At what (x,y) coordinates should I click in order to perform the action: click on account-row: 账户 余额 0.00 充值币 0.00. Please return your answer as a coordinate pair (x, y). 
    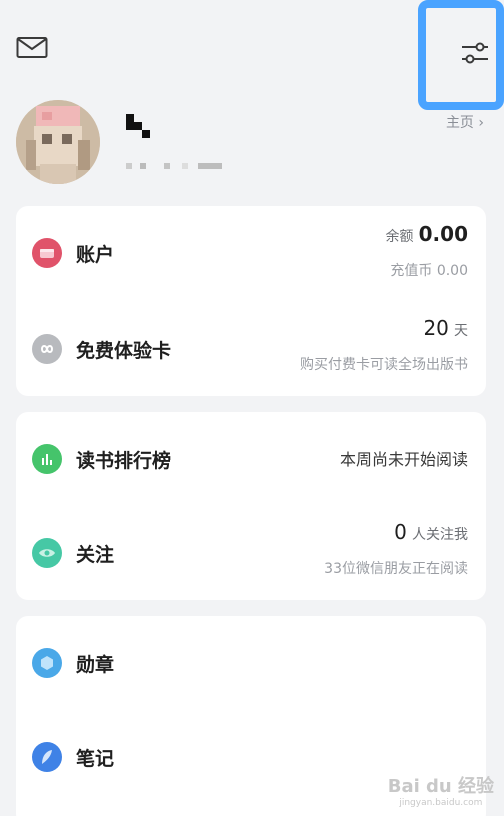
    Looking at the image, I should click on (251, 253).